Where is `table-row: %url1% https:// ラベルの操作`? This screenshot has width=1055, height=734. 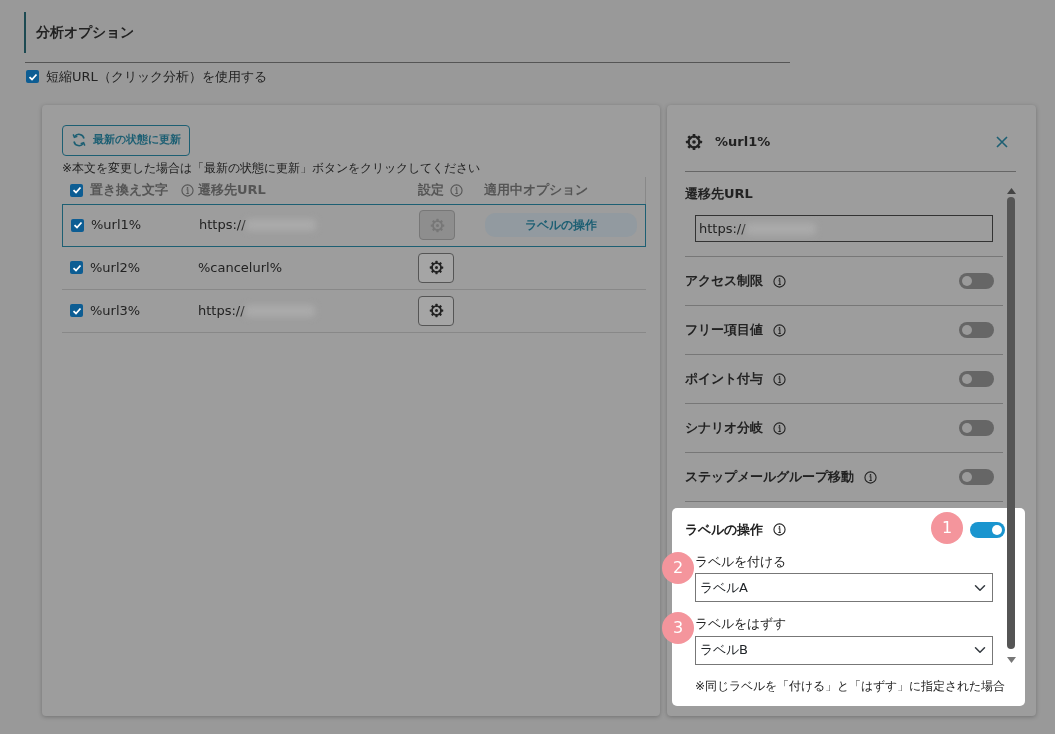 table-row: %url1% https:// ラベルの操作 is located at coordinates (354, 225).